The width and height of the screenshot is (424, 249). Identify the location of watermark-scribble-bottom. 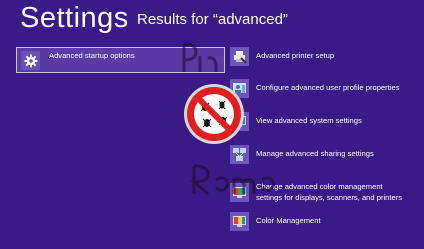
(233, 180).